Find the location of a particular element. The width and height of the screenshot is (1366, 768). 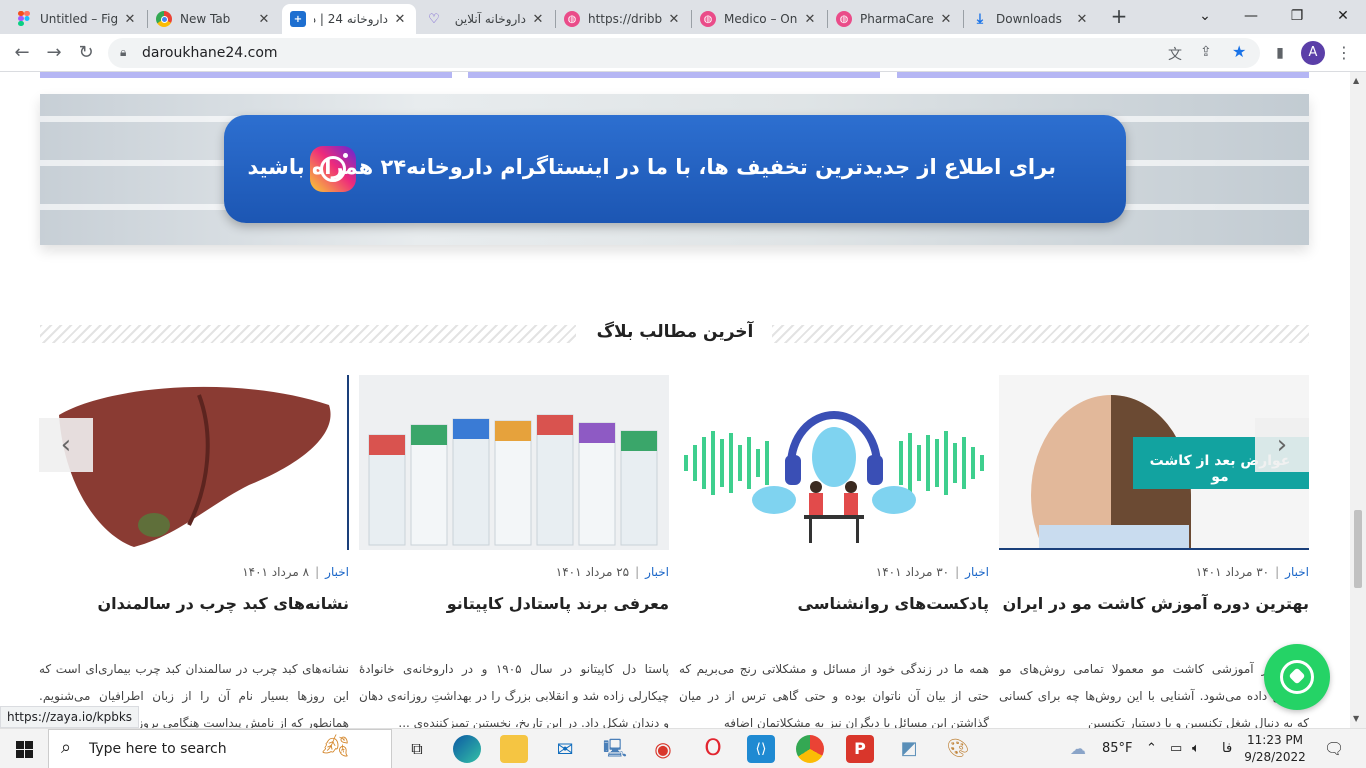

close-window-button: ✕ is located at coordinates (1343, 17).